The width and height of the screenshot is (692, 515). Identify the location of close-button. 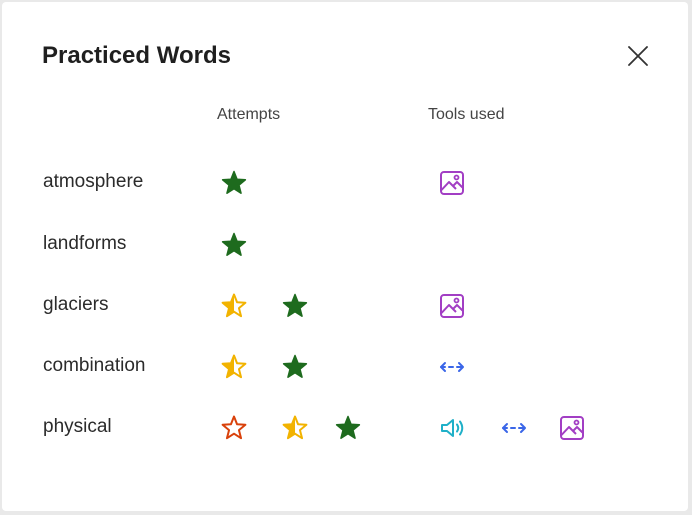
(638, 56).